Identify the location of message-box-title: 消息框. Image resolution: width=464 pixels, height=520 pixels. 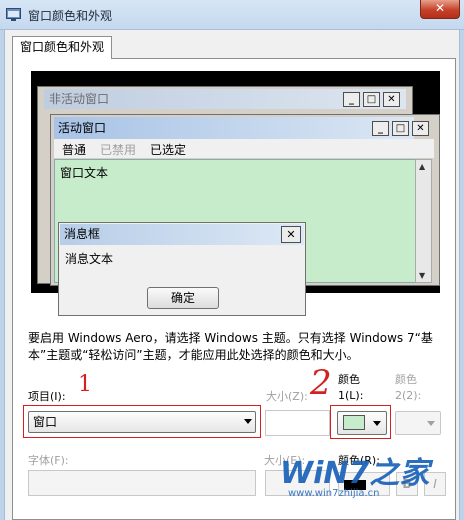
(182, 234).